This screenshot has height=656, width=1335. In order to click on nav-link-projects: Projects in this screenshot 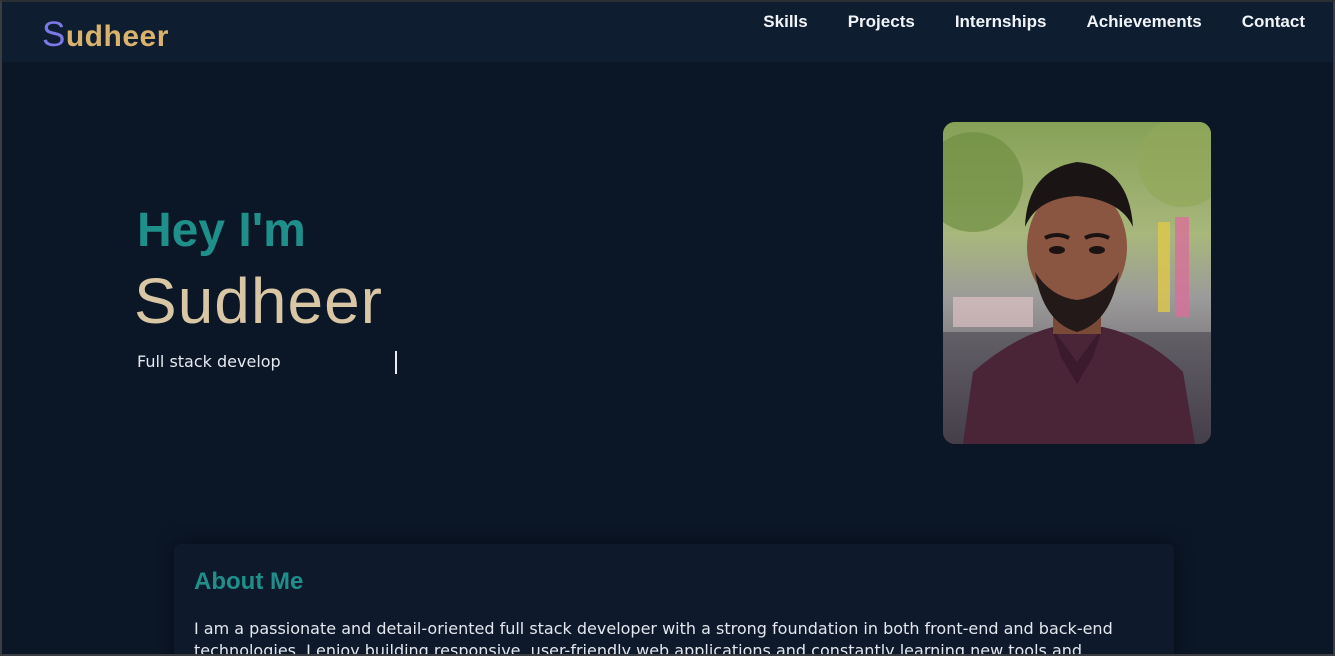, I will do `click(881, 22)`.